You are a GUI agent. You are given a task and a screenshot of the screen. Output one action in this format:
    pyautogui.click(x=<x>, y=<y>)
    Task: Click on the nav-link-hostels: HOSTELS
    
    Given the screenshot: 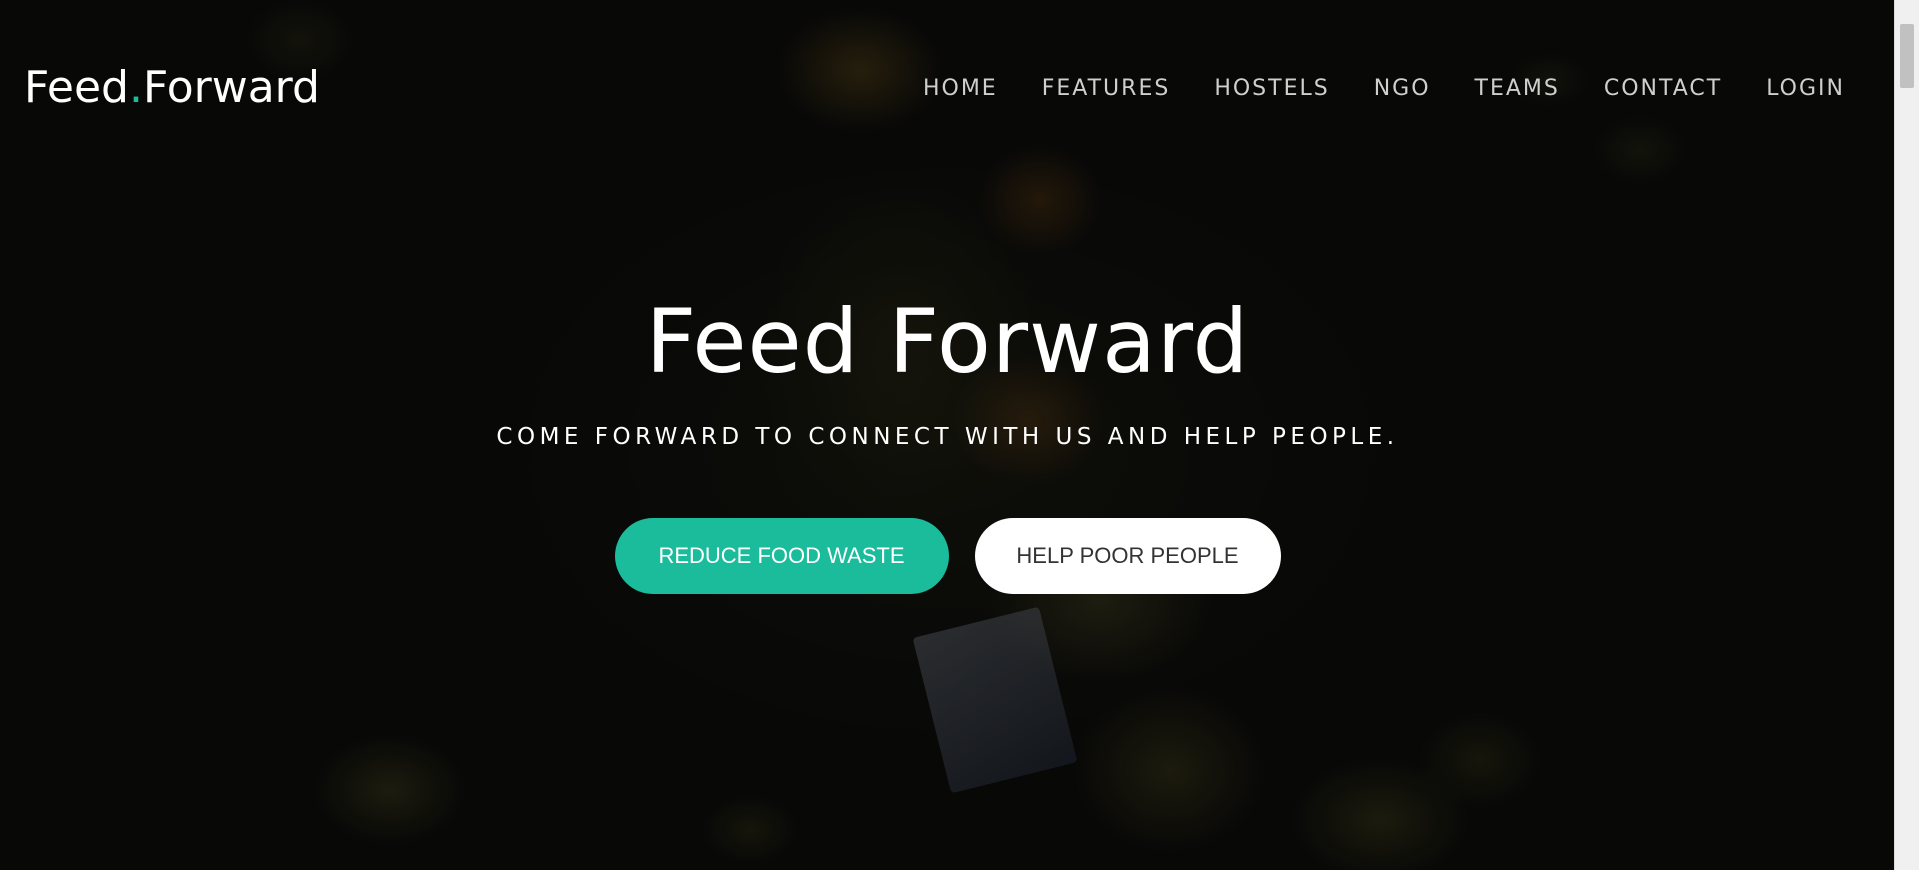 What is the action you would take?
    pyautogui.click(x=1271, y=88)
    